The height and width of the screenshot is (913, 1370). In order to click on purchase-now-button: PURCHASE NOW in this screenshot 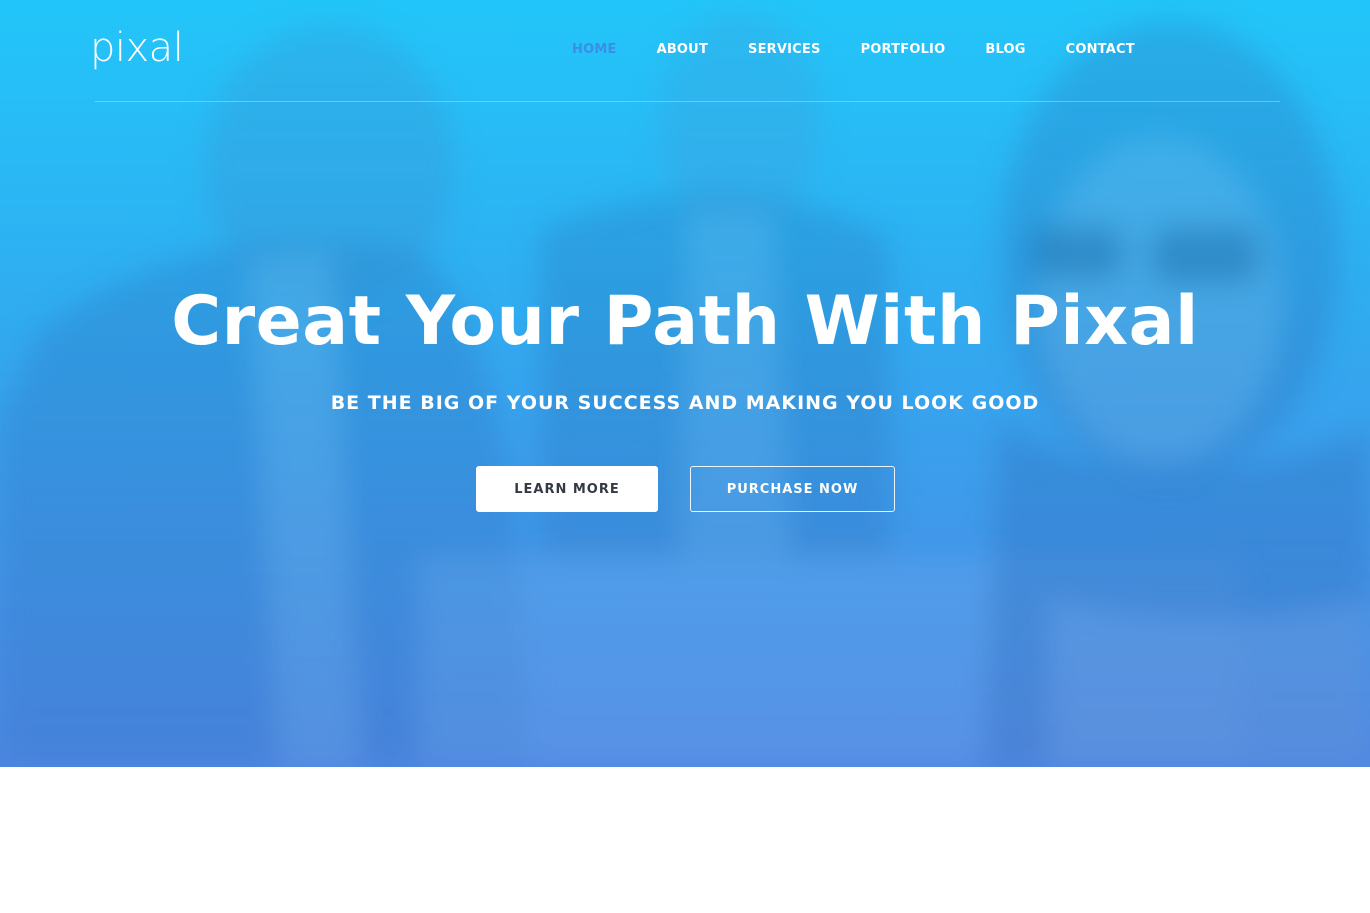, I will do `click(792, 489)`.